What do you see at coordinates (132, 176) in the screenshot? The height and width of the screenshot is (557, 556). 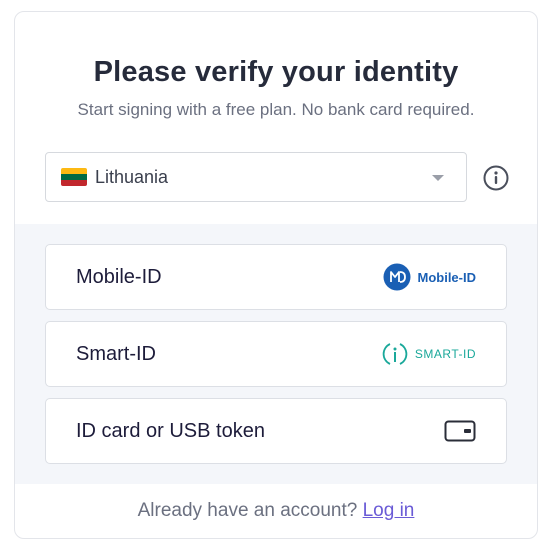 I see `country-select-value: Lithuania` at bounding box center [132, 176].